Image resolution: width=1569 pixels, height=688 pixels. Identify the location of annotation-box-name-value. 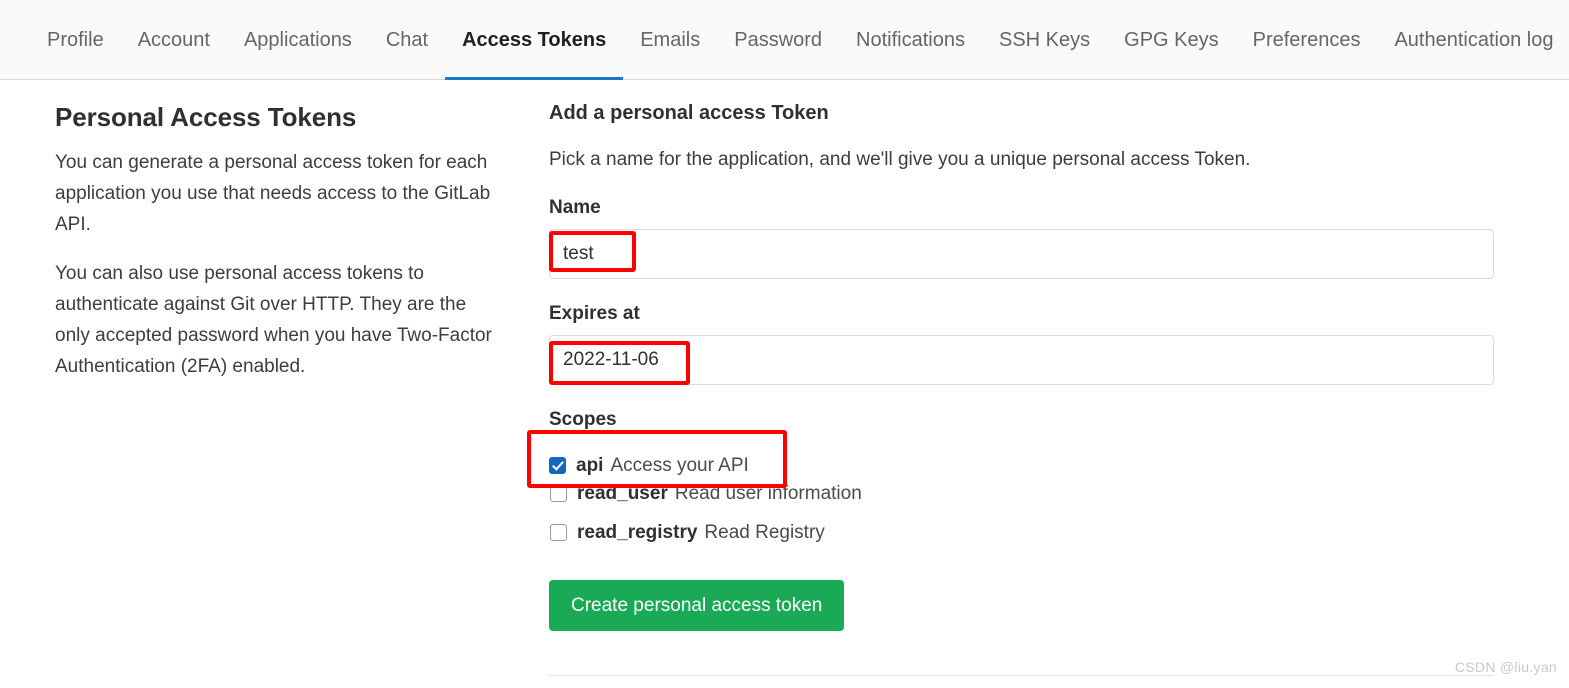
(592, 251).